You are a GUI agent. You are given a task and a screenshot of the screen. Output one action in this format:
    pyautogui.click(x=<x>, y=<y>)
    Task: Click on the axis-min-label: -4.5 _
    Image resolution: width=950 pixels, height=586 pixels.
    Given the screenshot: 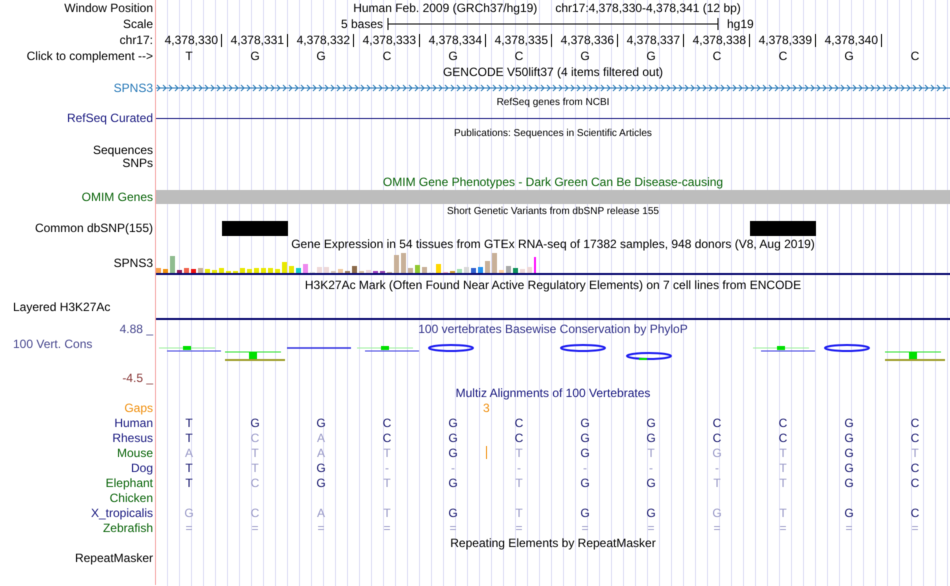 What is the action you would take?
    pyautogui.click(x=137, y=378)
    